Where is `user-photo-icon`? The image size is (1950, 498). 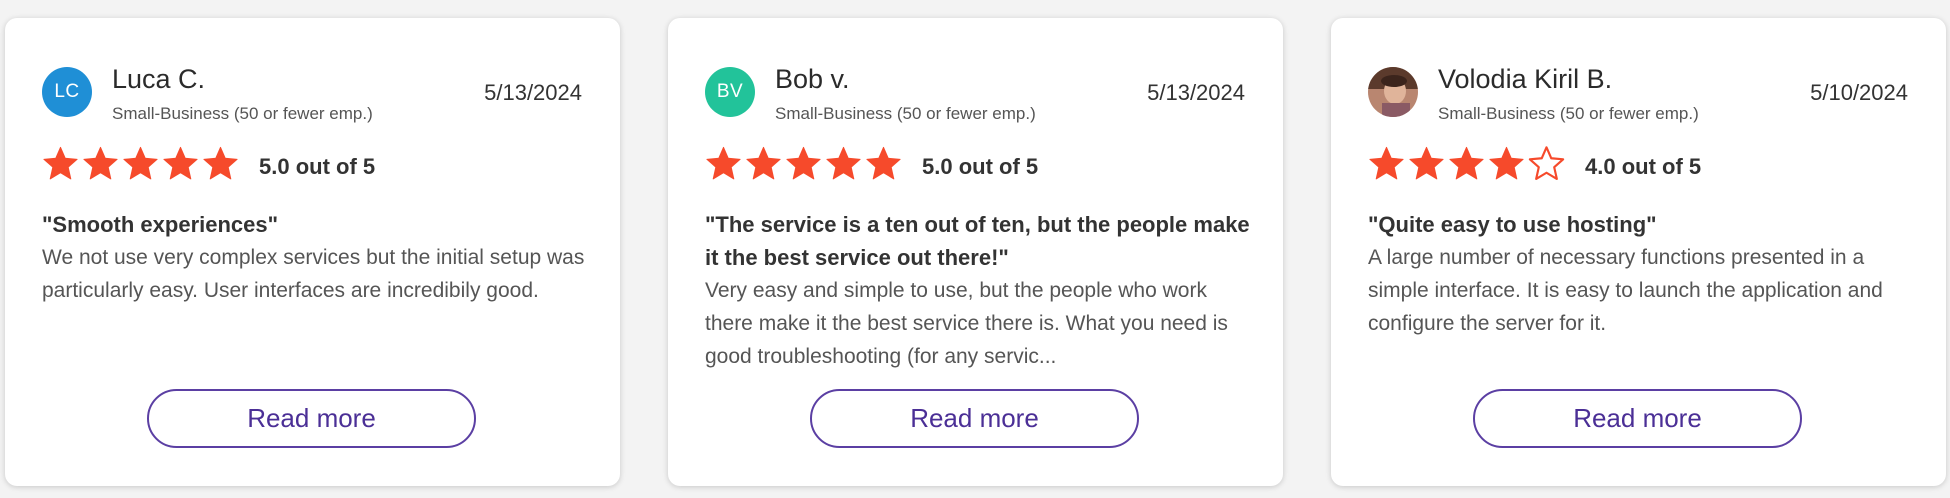
user-photo-icon is located at coordinates (1393, 92).